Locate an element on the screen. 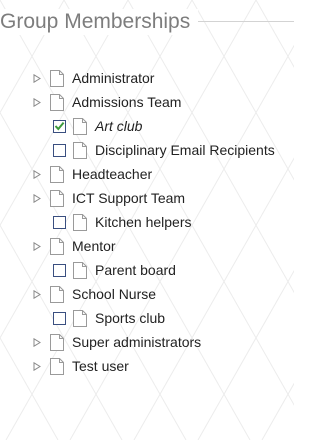 This screenshot has height=440, width=320. group-row: Admissions Team is located at coordinates (147, 102).